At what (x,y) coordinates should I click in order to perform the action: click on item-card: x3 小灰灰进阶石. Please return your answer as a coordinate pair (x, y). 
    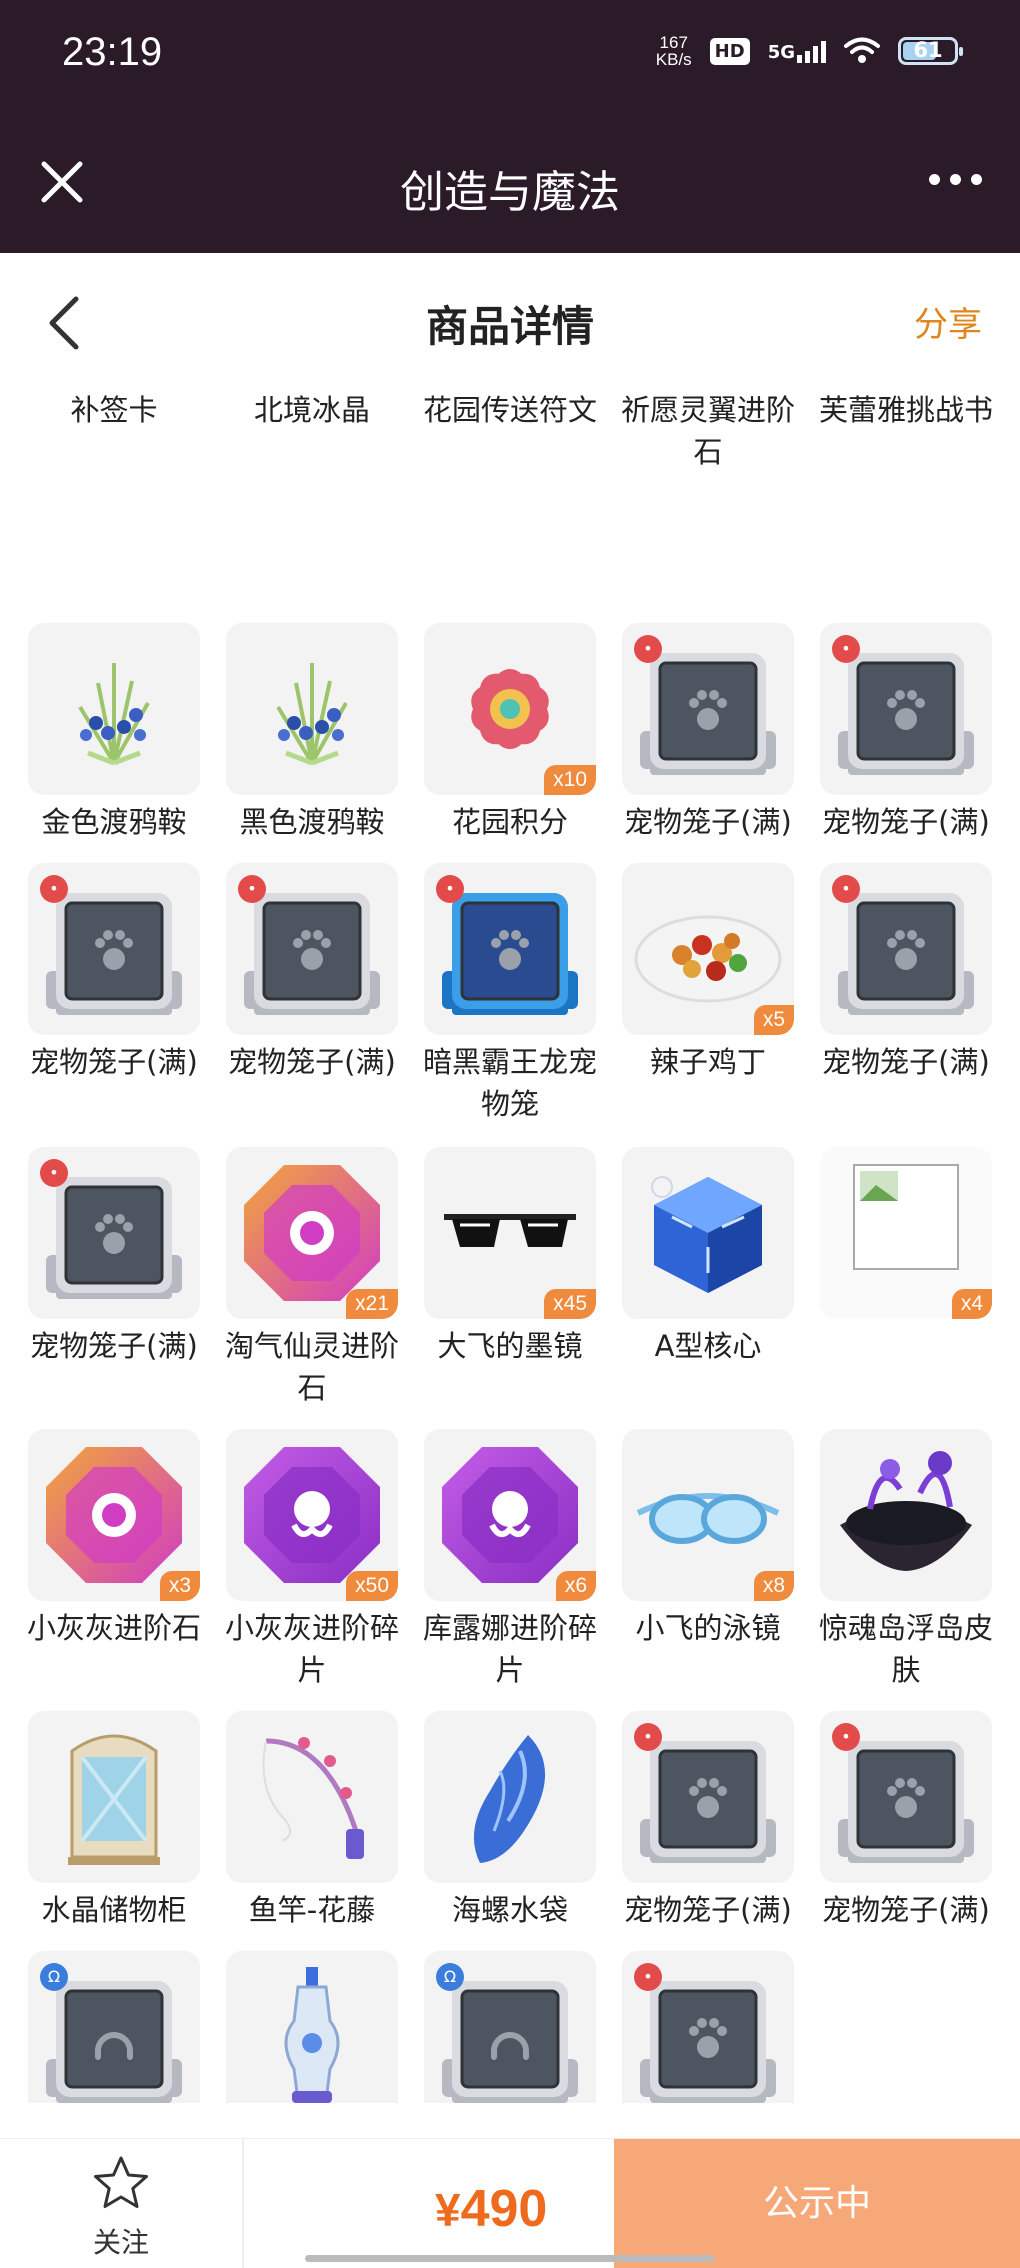
    Looking at the image, I should click on (114, 1539).